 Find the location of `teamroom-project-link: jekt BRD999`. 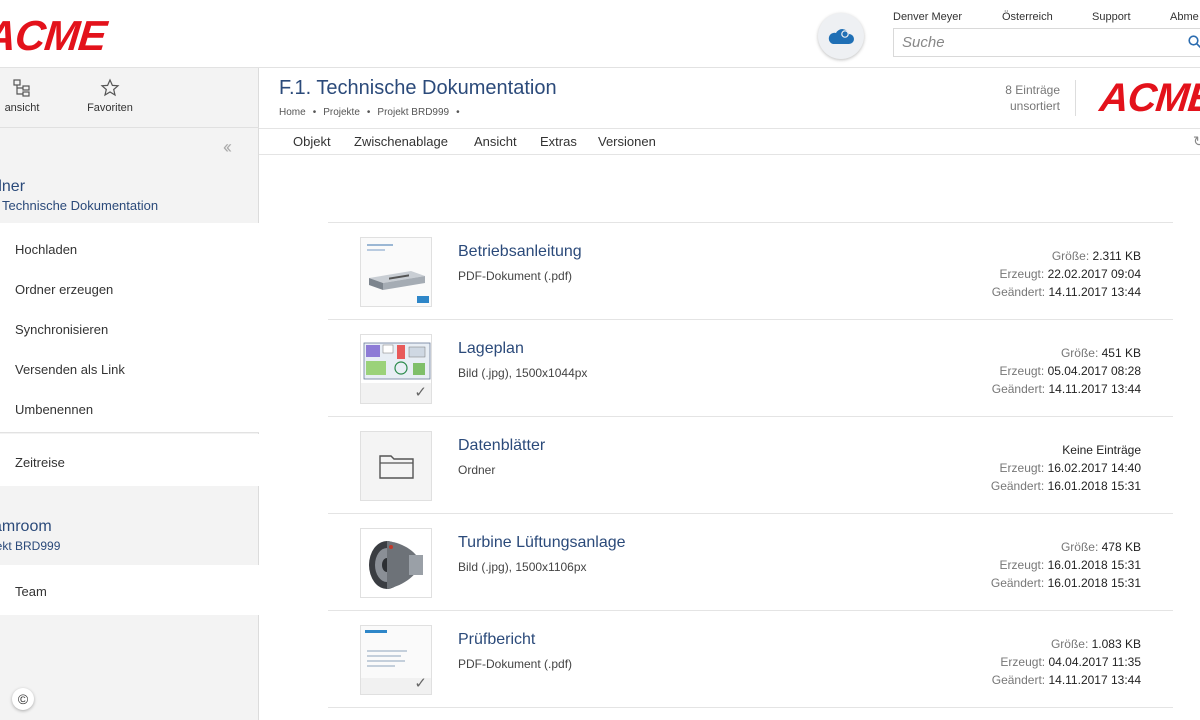

teamroom-project-link: jekt BRD999 is located at coordinates (30, 546).